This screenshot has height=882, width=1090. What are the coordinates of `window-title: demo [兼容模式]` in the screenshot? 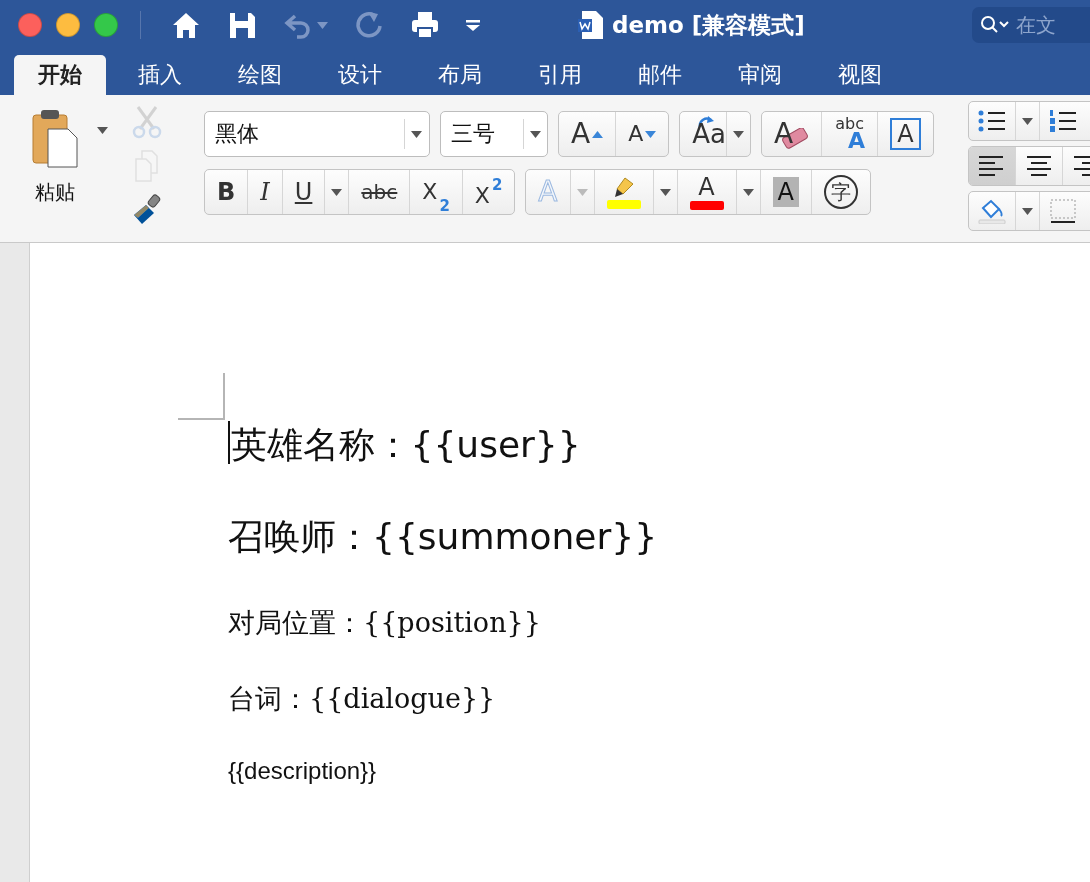 It's located at (708, 25).